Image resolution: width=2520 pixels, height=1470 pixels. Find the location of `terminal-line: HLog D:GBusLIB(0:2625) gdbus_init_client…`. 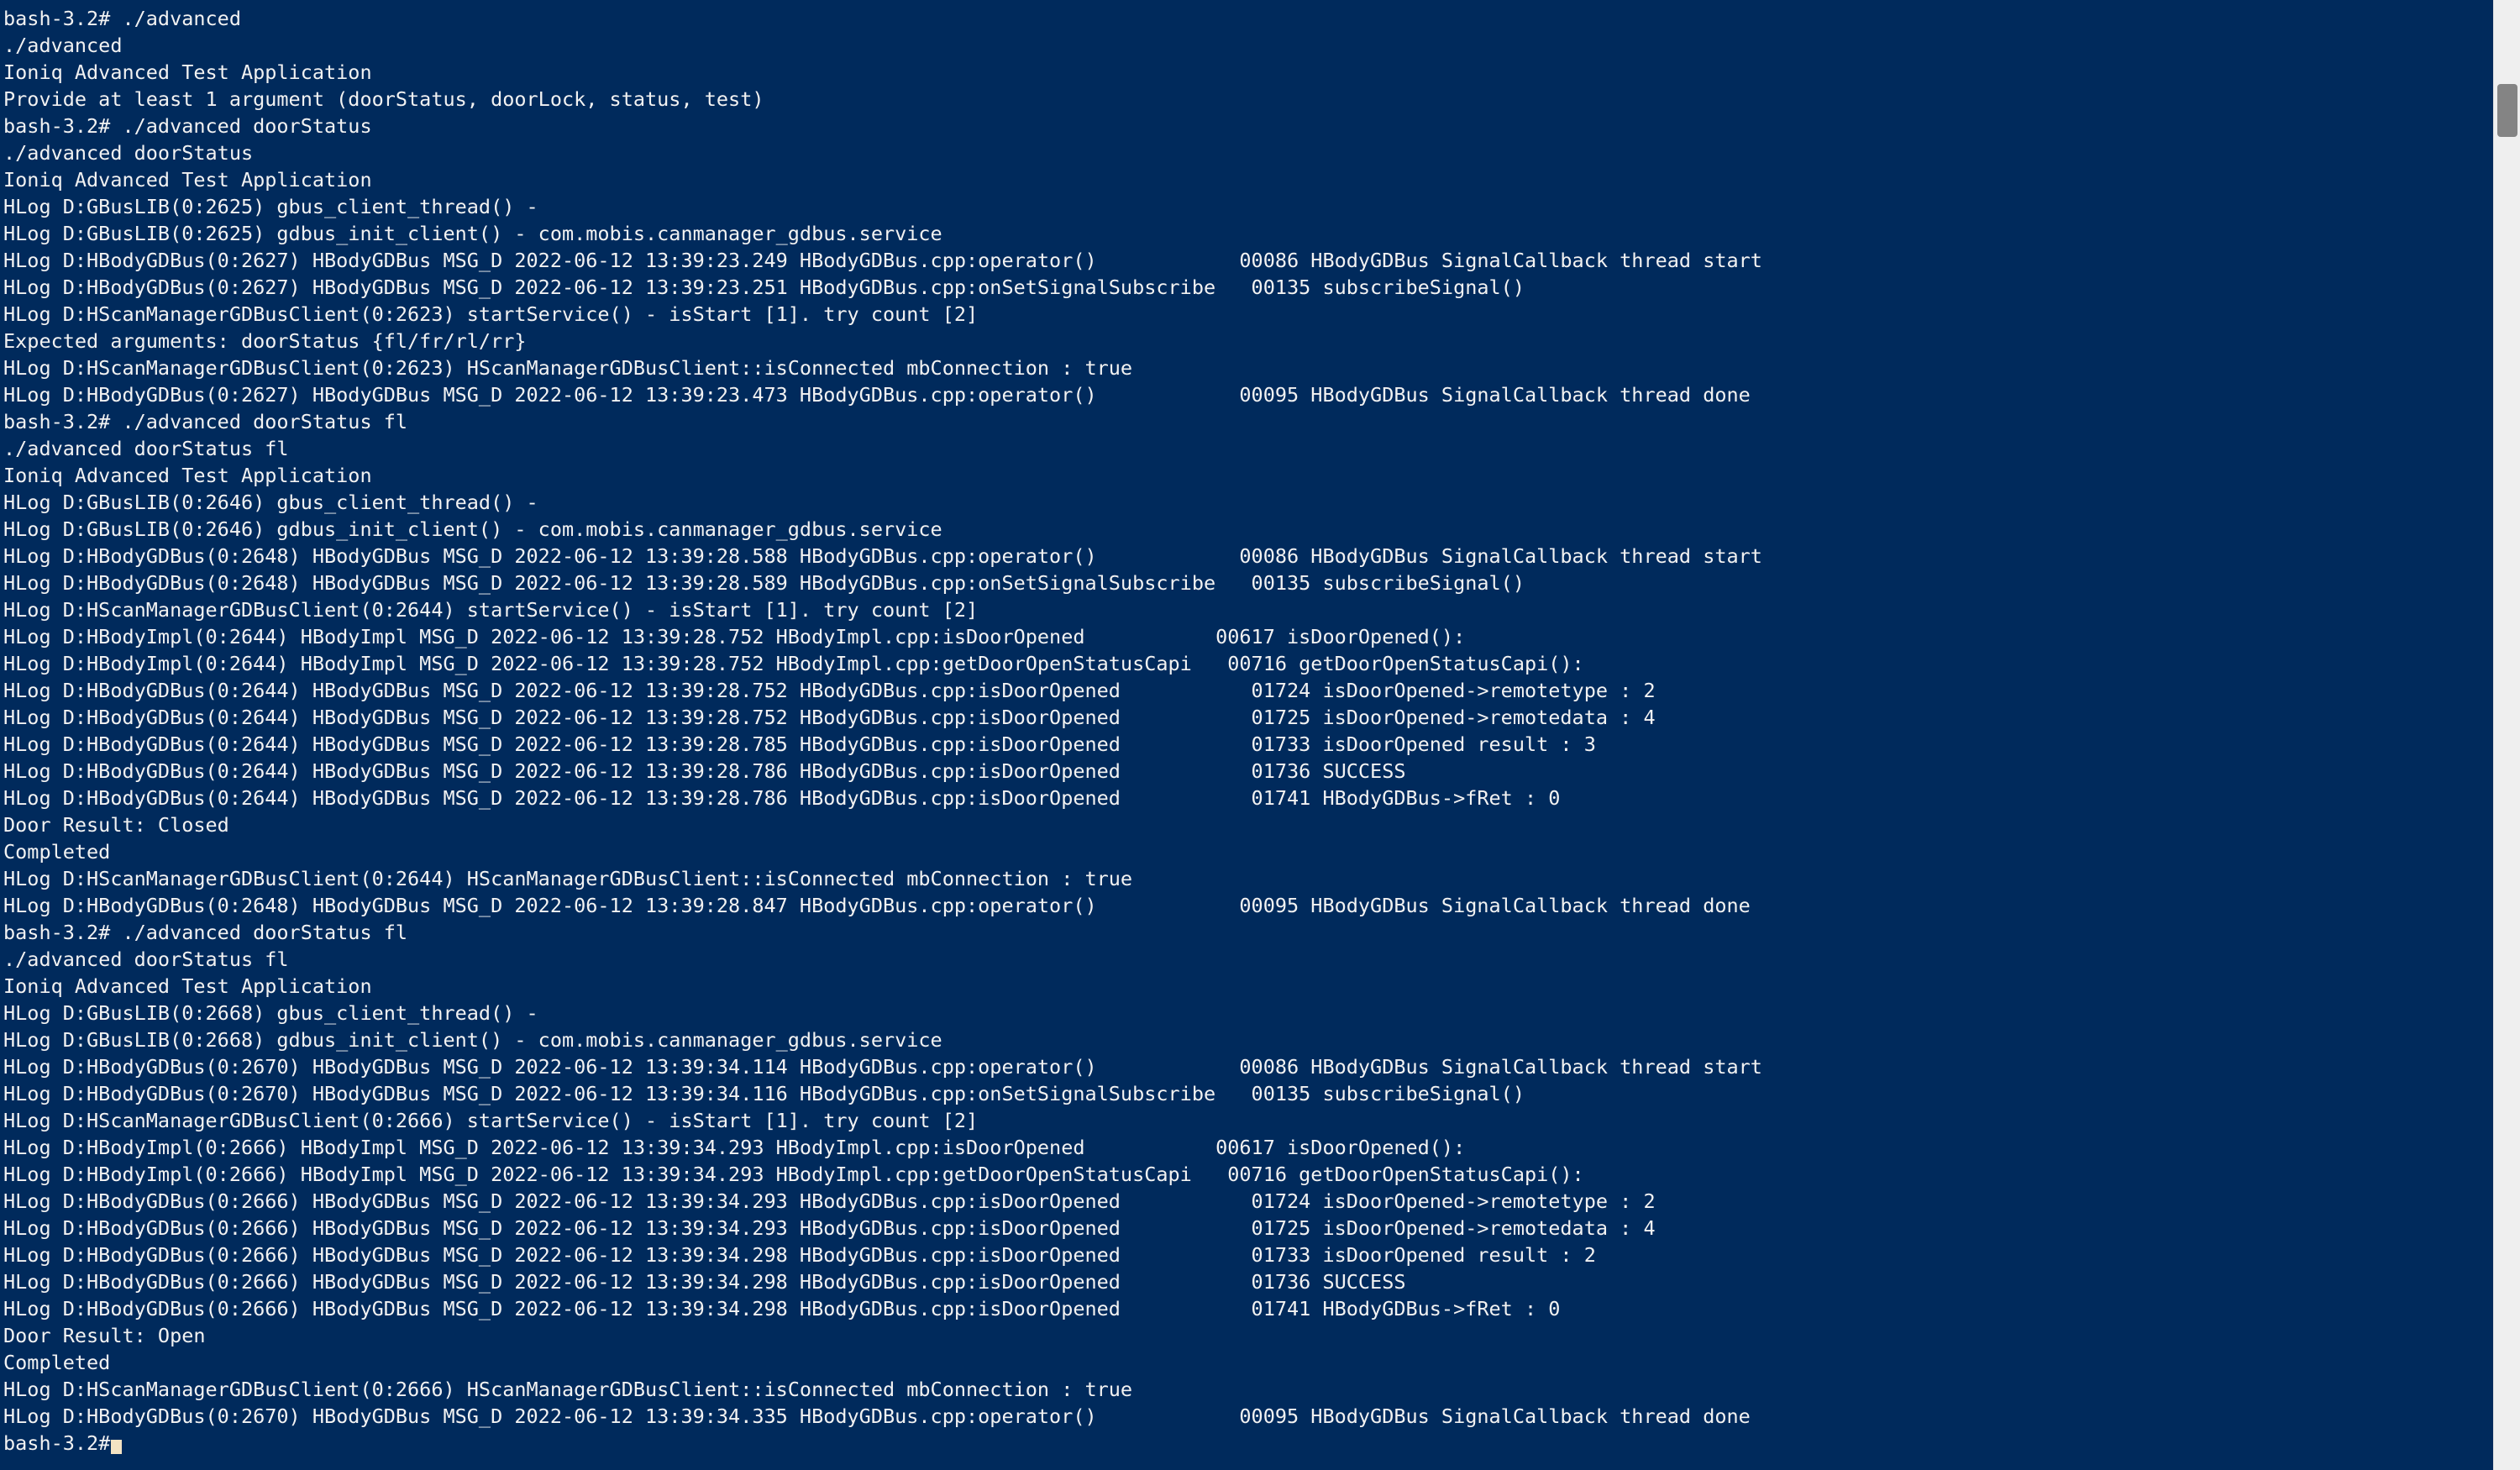

terminal-line: HLog D:GBusLIB(0:2625) gdbus_init_client… is located at coordinates (472, 233).